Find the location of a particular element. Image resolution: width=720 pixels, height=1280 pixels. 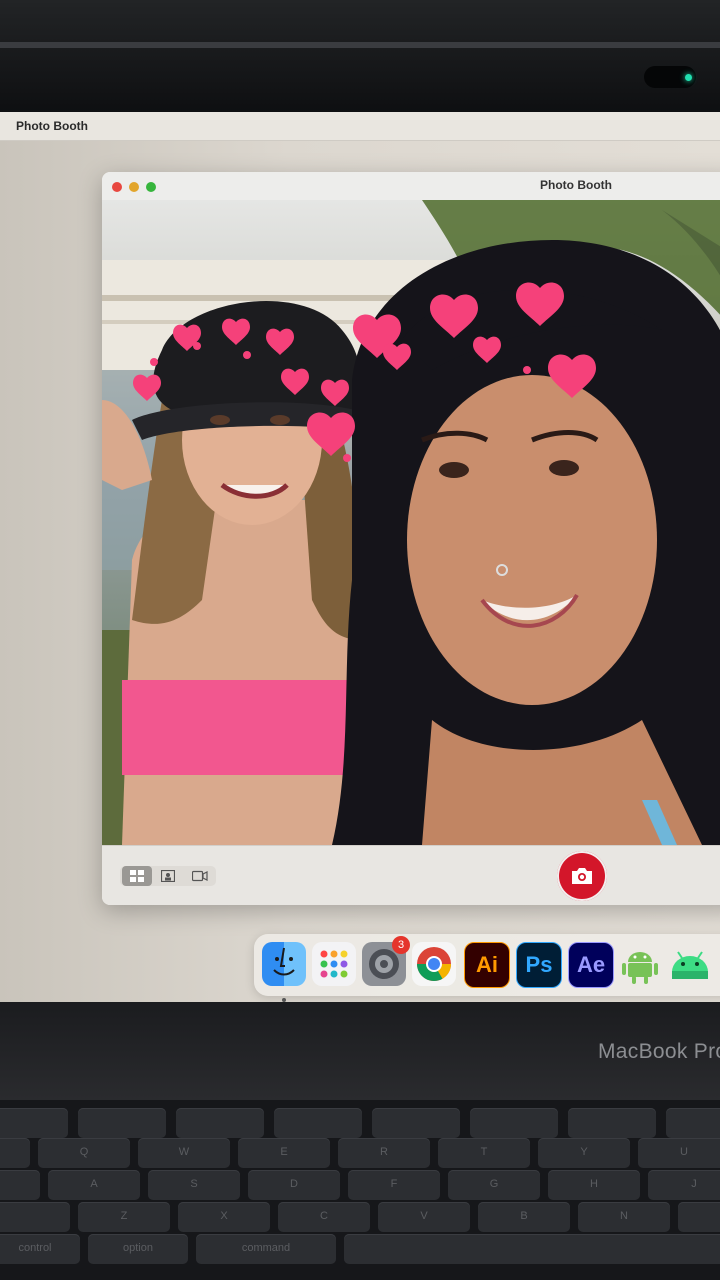

grid-view-button is located at coordinates (137, 876).